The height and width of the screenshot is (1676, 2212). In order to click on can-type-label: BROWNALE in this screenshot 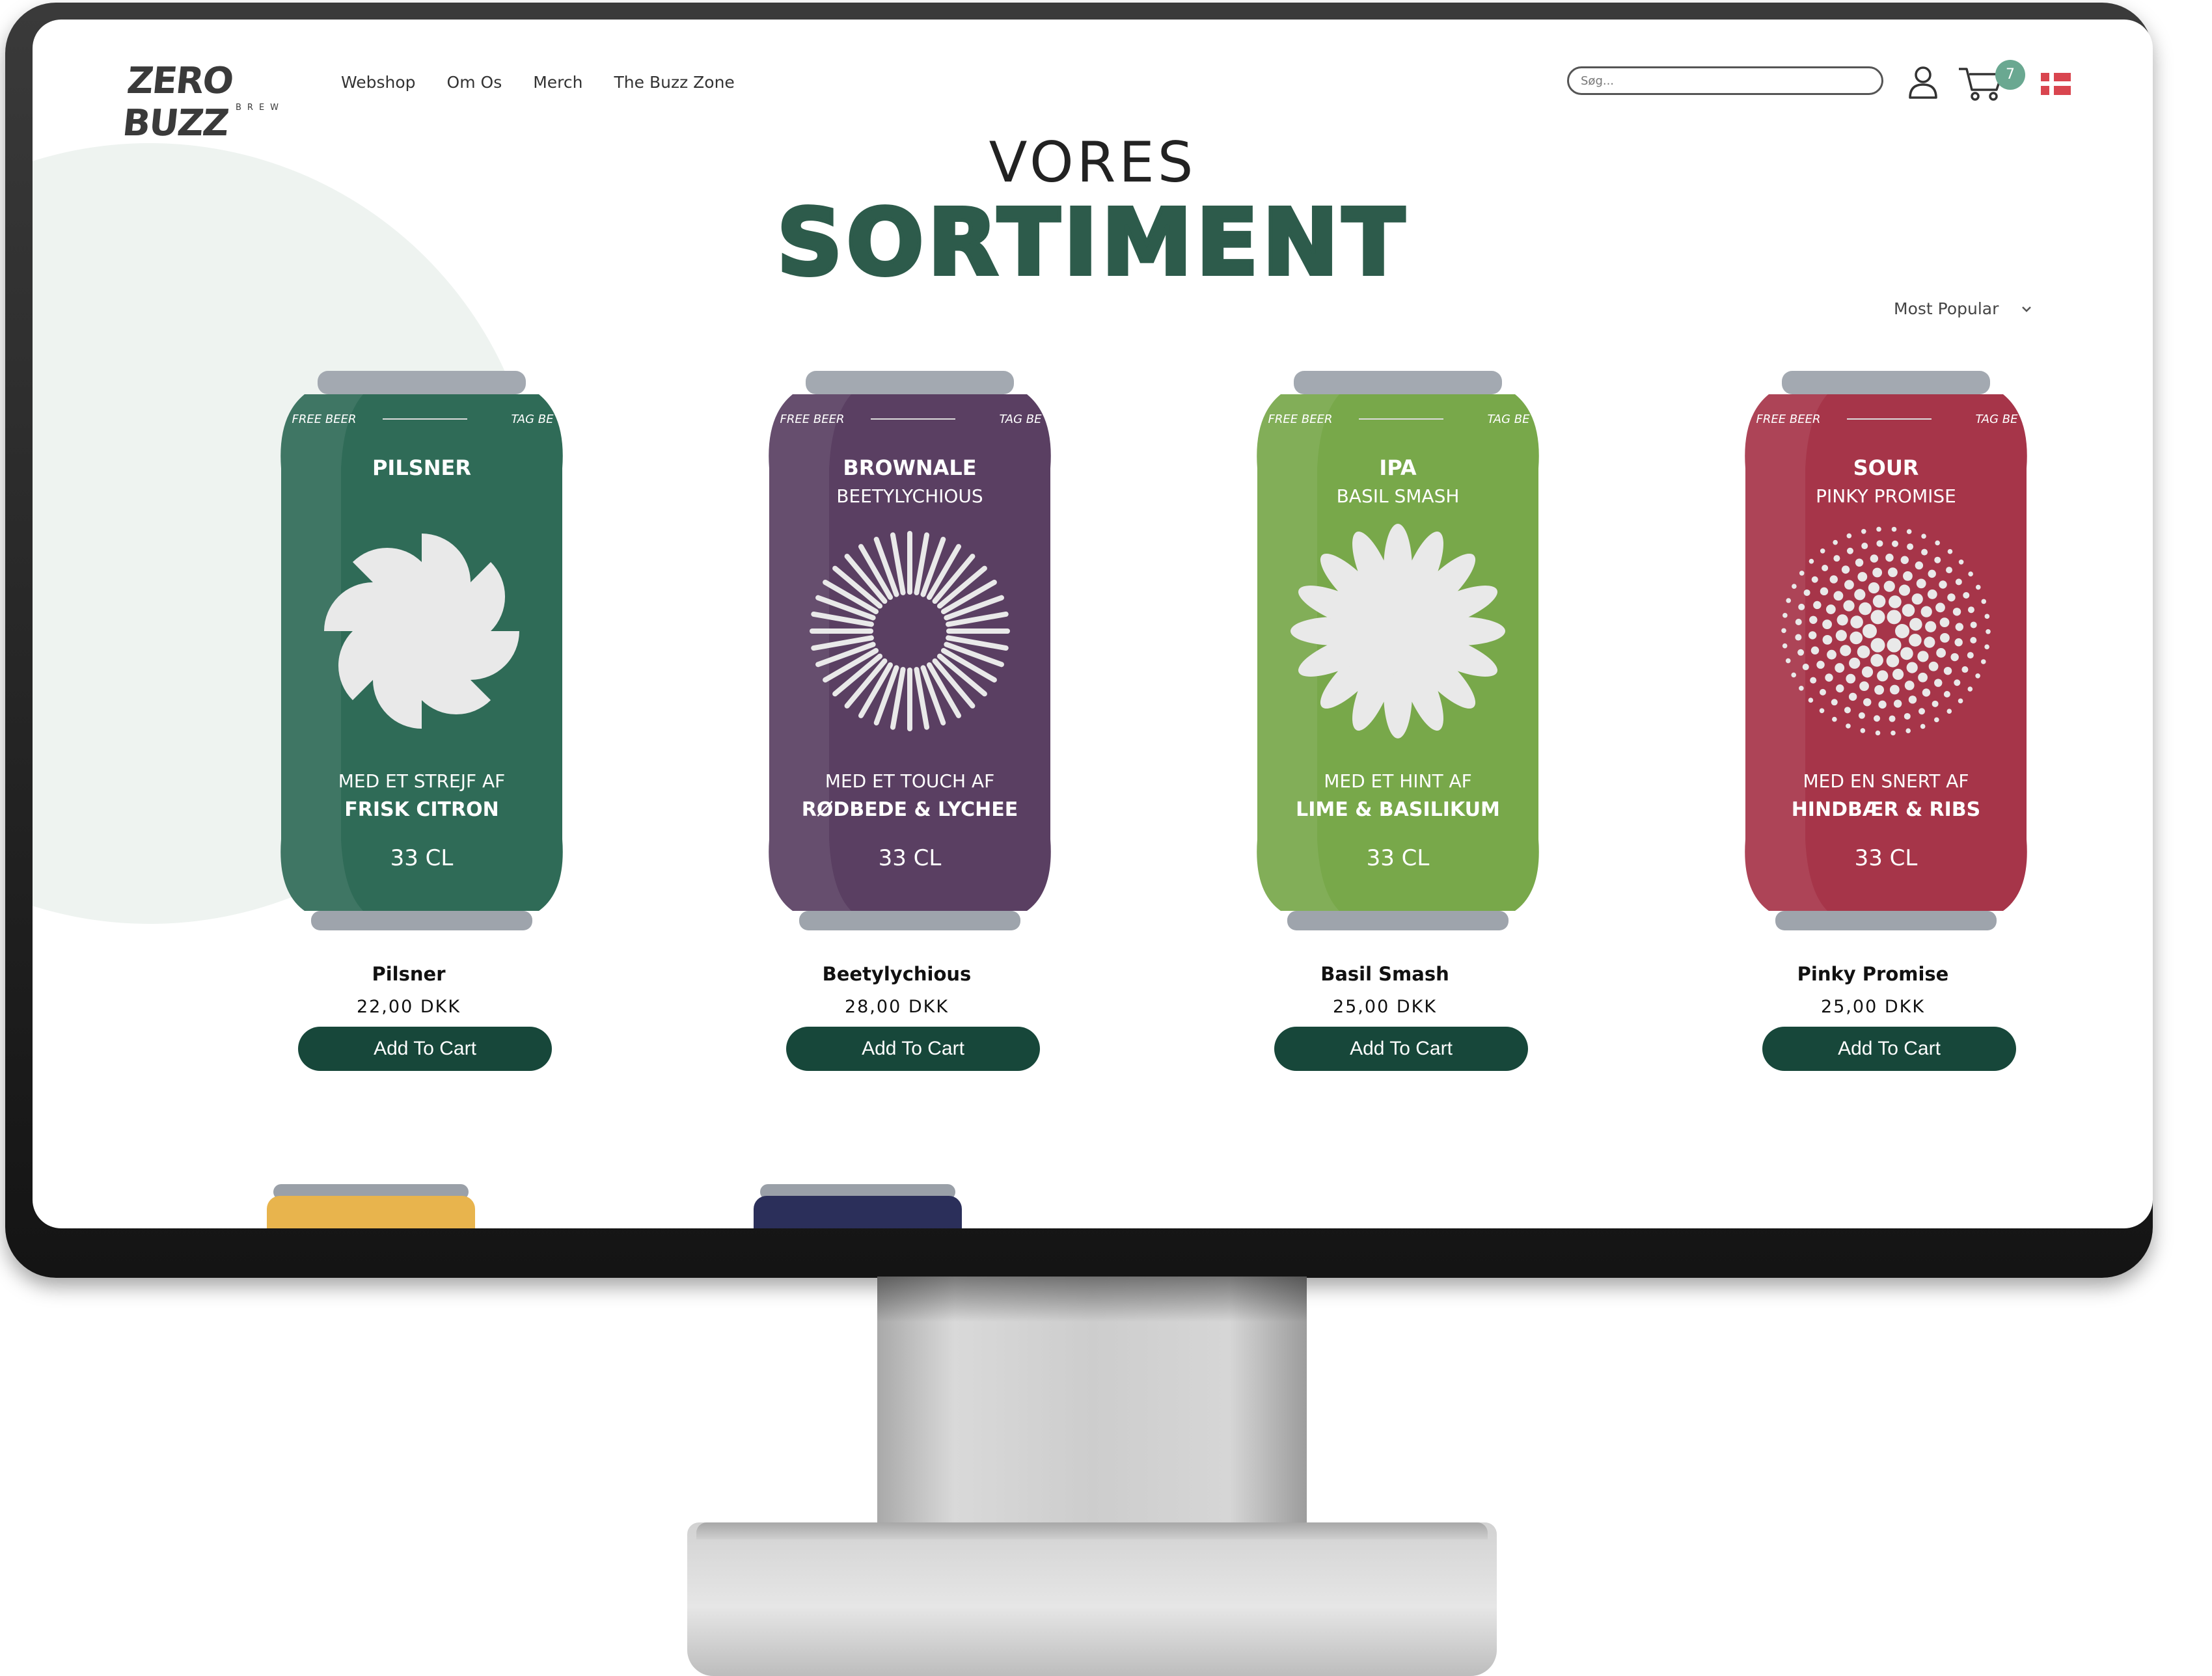, I will do `click(909, 468)`.